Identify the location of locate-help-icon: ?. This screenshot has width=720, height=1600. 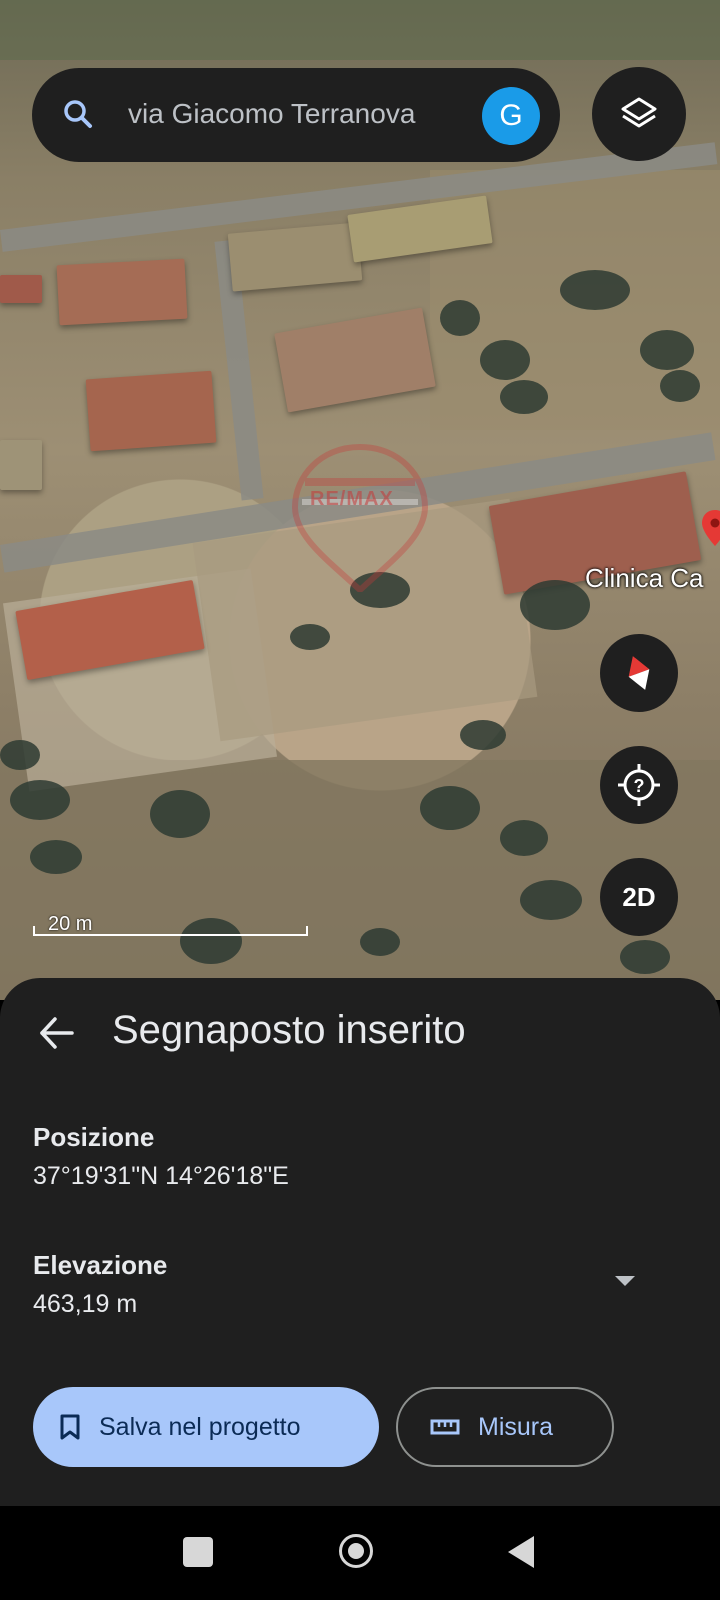
(639, 785).